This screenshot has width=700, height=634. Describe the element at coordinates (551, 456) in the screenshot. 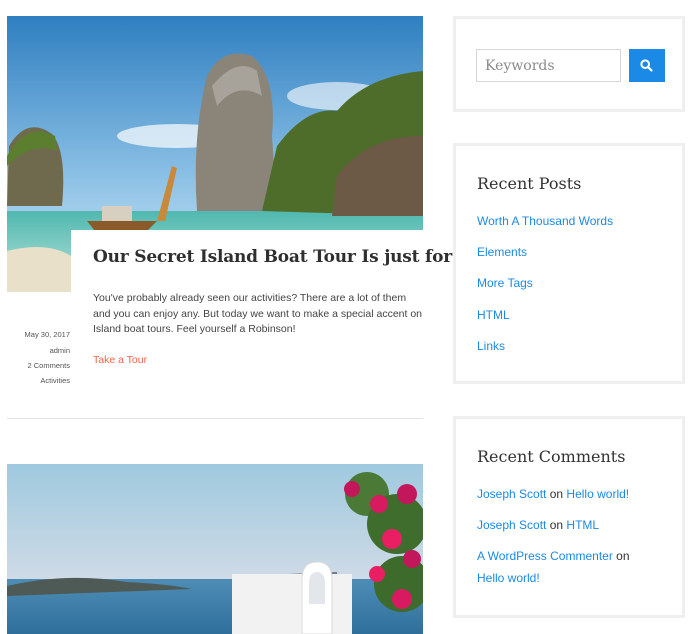

I see `recent-comments-title: Recent Comments` at that location.